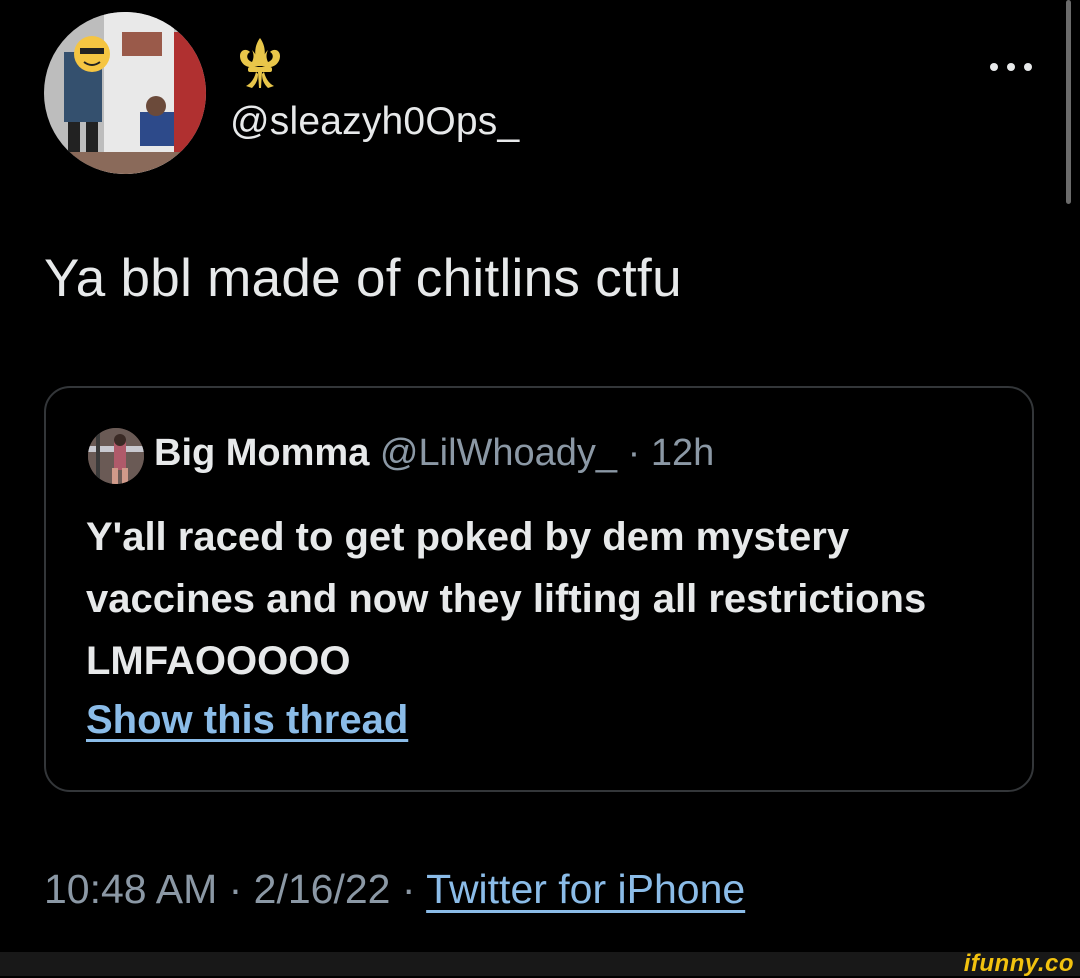 The width and height of the screenshot is (1080, 978). What do you see at coordinates (374, 122) in the screenshot?
I see `user-handle: @sleazyh0Ops_` at bounding box center [374, 122].